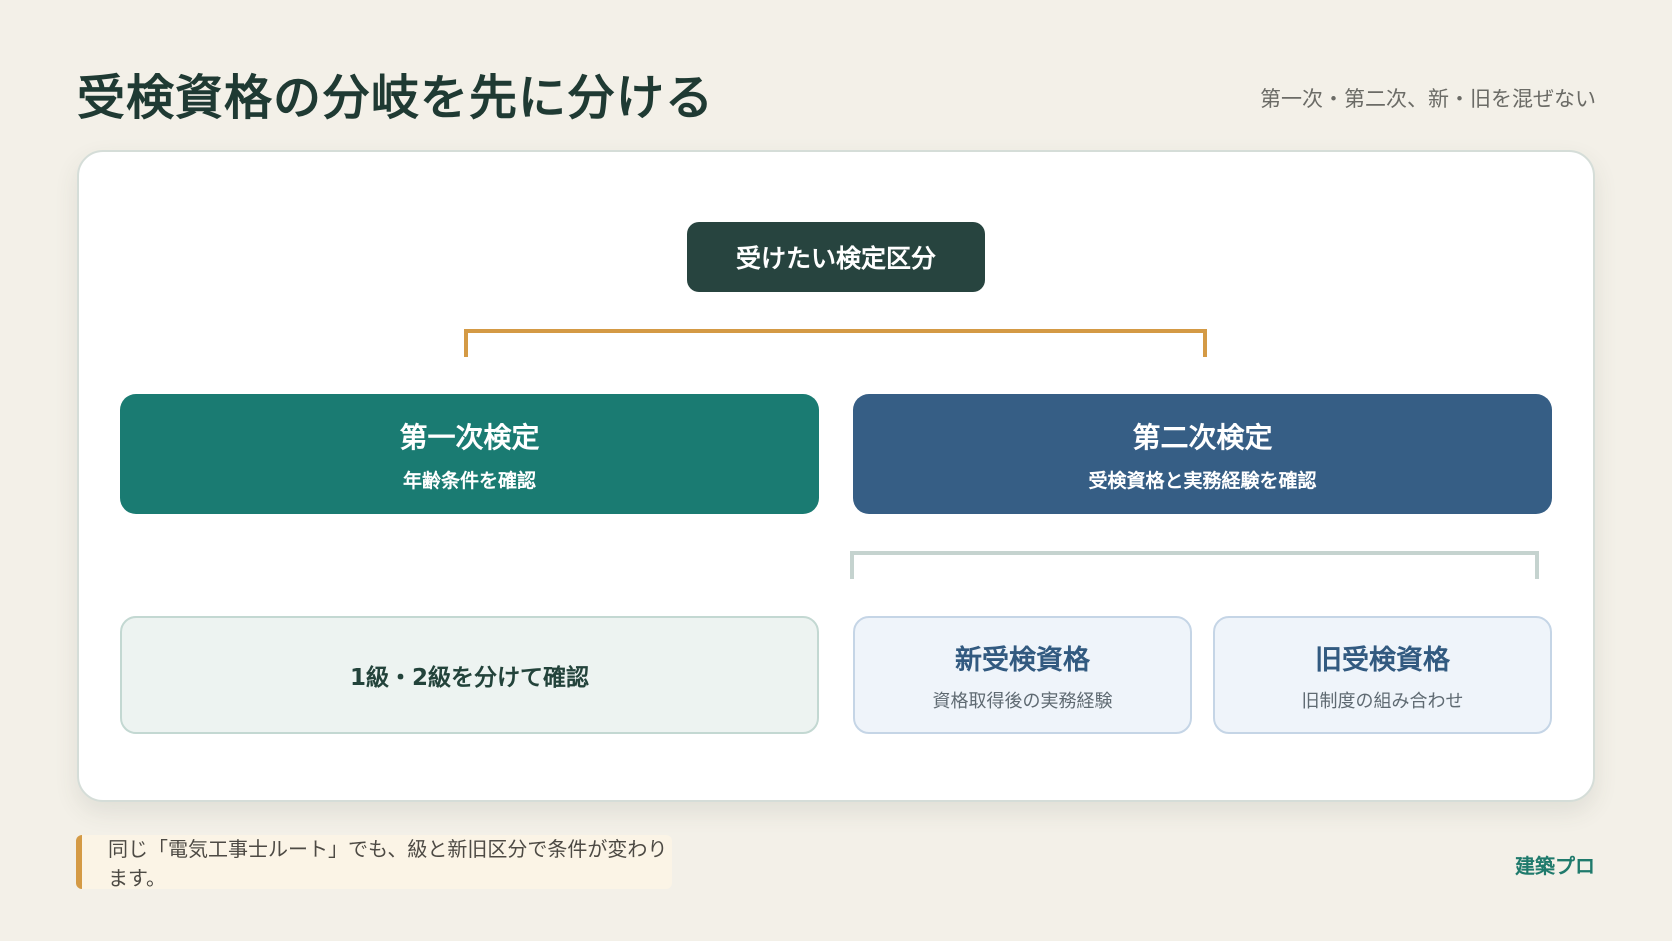 This screenshot has width=1672, height=941. Describe the element at coordinates (1194, 565) in the screenshot. I see `second-exam-branch-connector` at that location.